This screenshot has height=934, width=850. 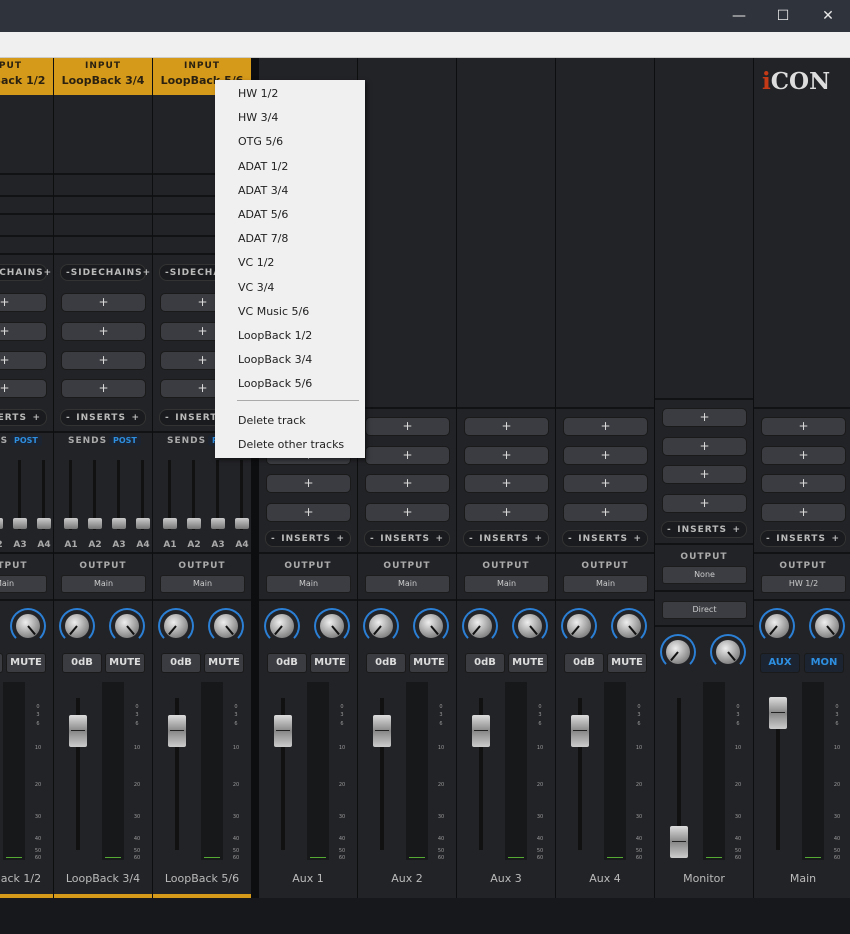 I want to click on minimize-icon: —, so click(x=739, y=16).